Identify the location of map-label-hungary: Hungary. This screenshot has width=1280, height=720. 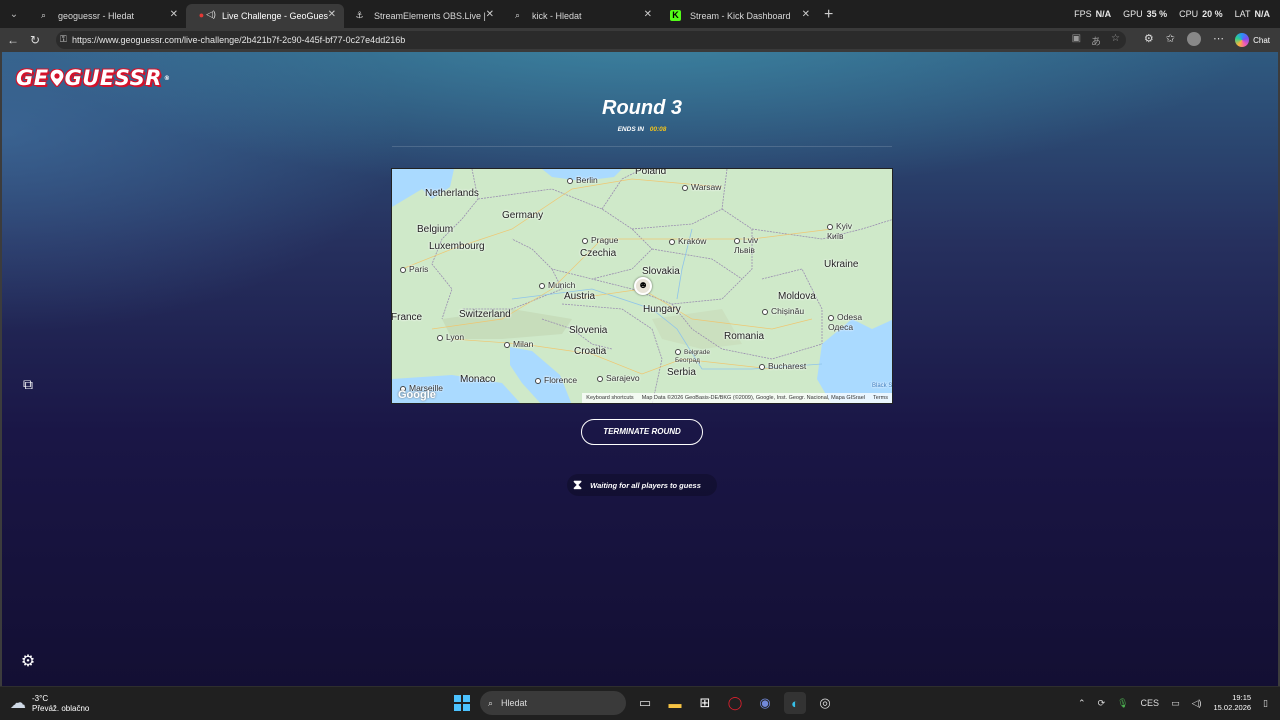
(662, 309).